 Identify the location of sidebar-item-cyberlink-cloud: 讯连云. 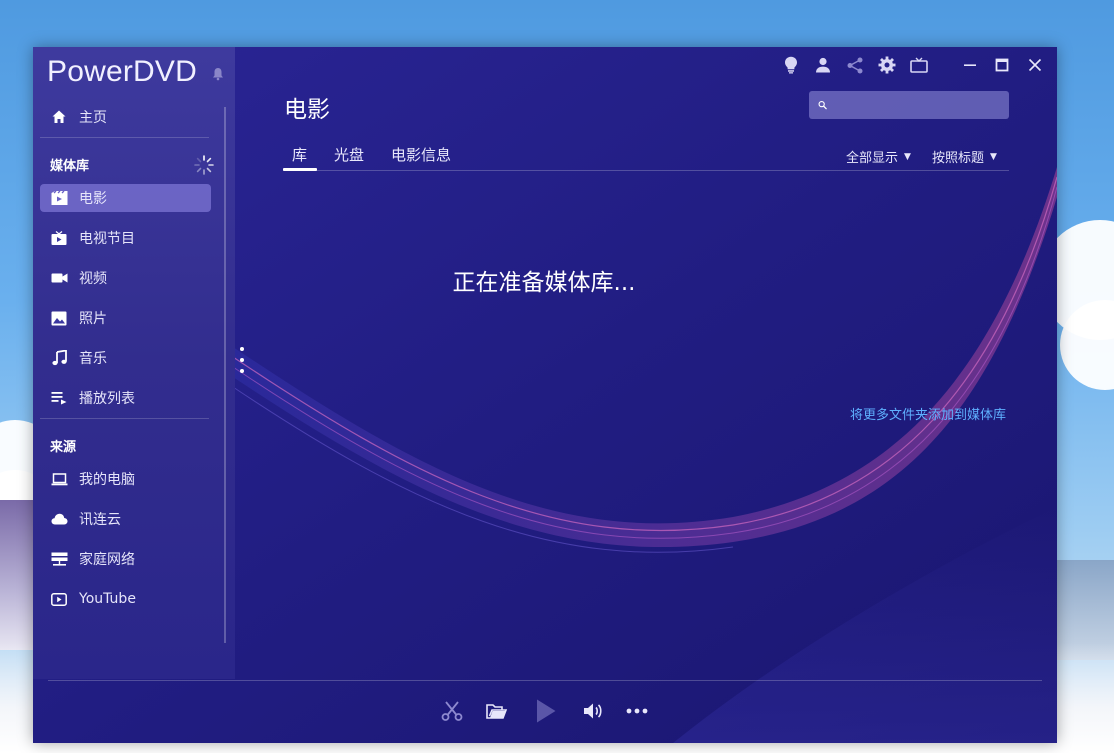
(125, 519).